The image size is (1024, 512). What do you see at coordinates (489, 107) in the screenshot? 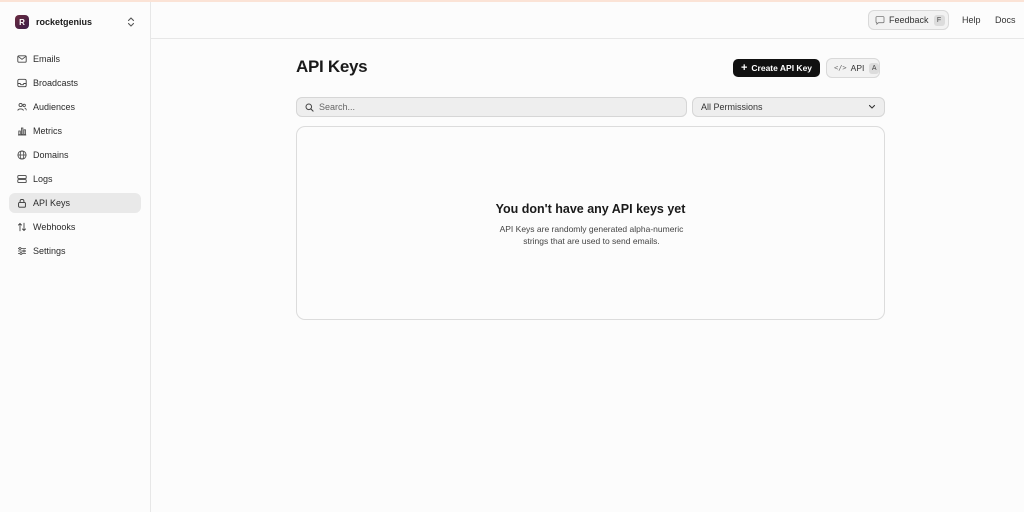
I see `search-input` at bounding box center [489, 107].